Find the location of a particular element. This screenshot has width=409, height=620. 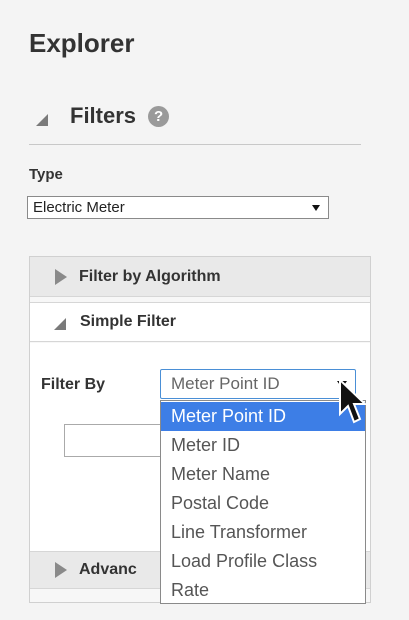

filters-label: Filters is located at coordinates (103, 115).